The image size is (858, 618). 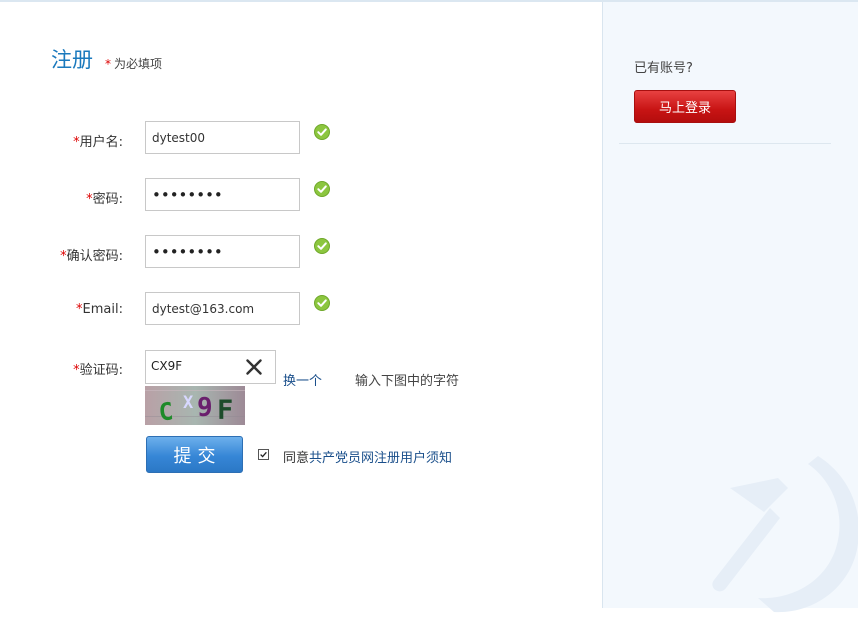 I want to click on clear-icon, so click(x=254, y=367).